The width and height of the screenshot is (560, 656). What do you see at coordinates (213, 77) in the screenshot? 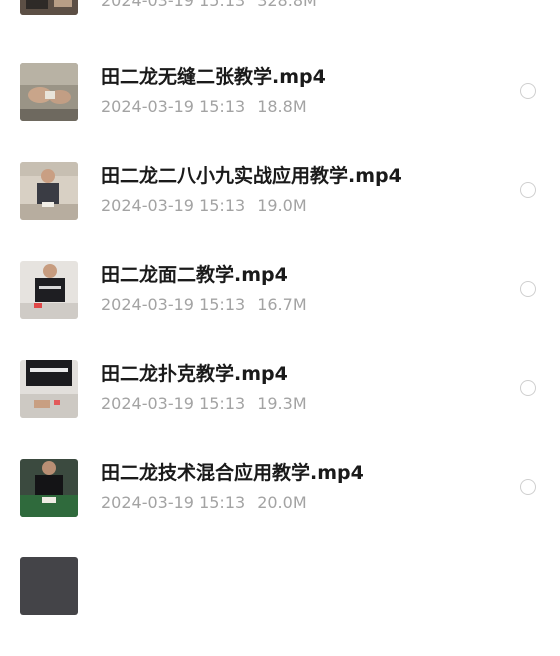
I see `file-name: 田二龙无缝二张教学.mp4` at bounding box center [213, 77].